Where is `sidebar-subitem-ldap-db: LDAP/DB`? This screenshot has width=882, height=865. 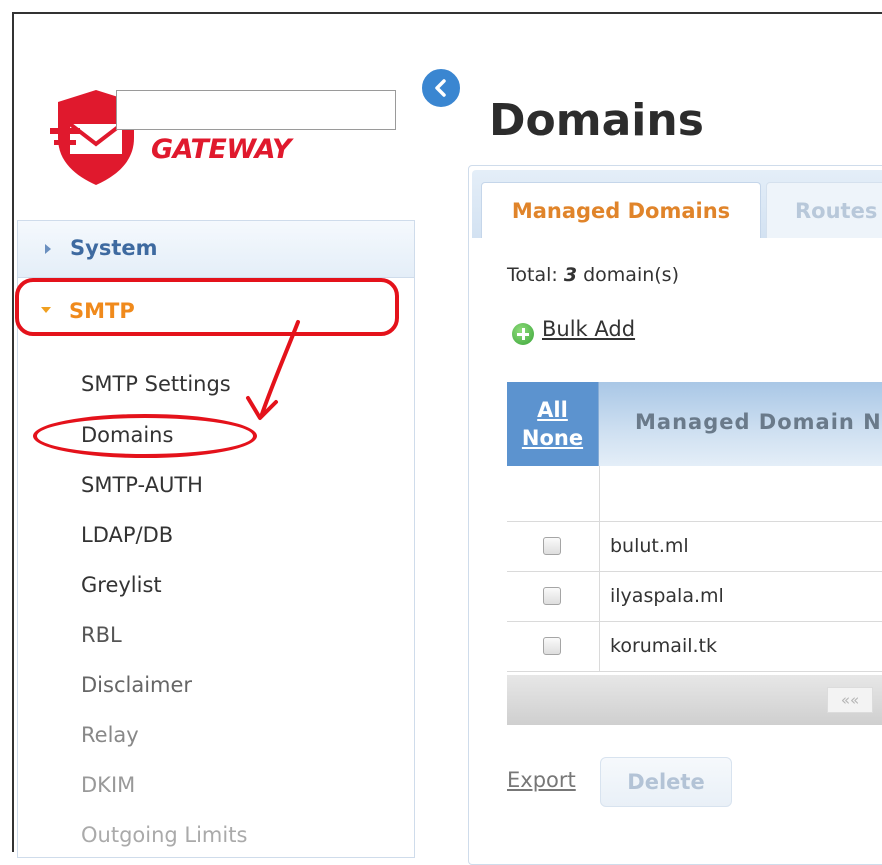
sidebar-subitem-ldap-db: LDAP/DB is located at coordinates (127, 535).